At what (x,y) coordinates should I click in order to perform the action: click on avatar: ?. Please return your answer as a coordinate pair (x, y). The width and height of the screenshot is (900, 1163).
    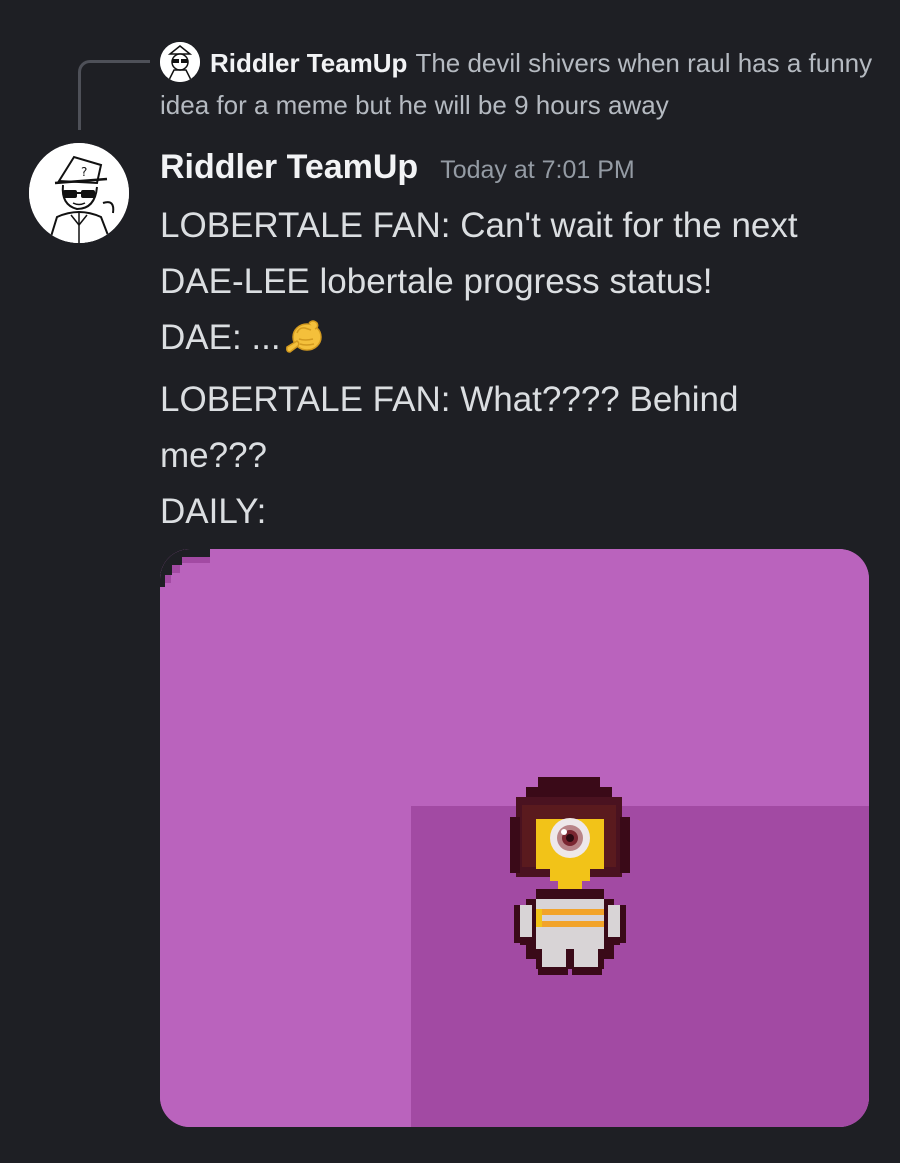
    Looking at the image, I should click on (79, 193).